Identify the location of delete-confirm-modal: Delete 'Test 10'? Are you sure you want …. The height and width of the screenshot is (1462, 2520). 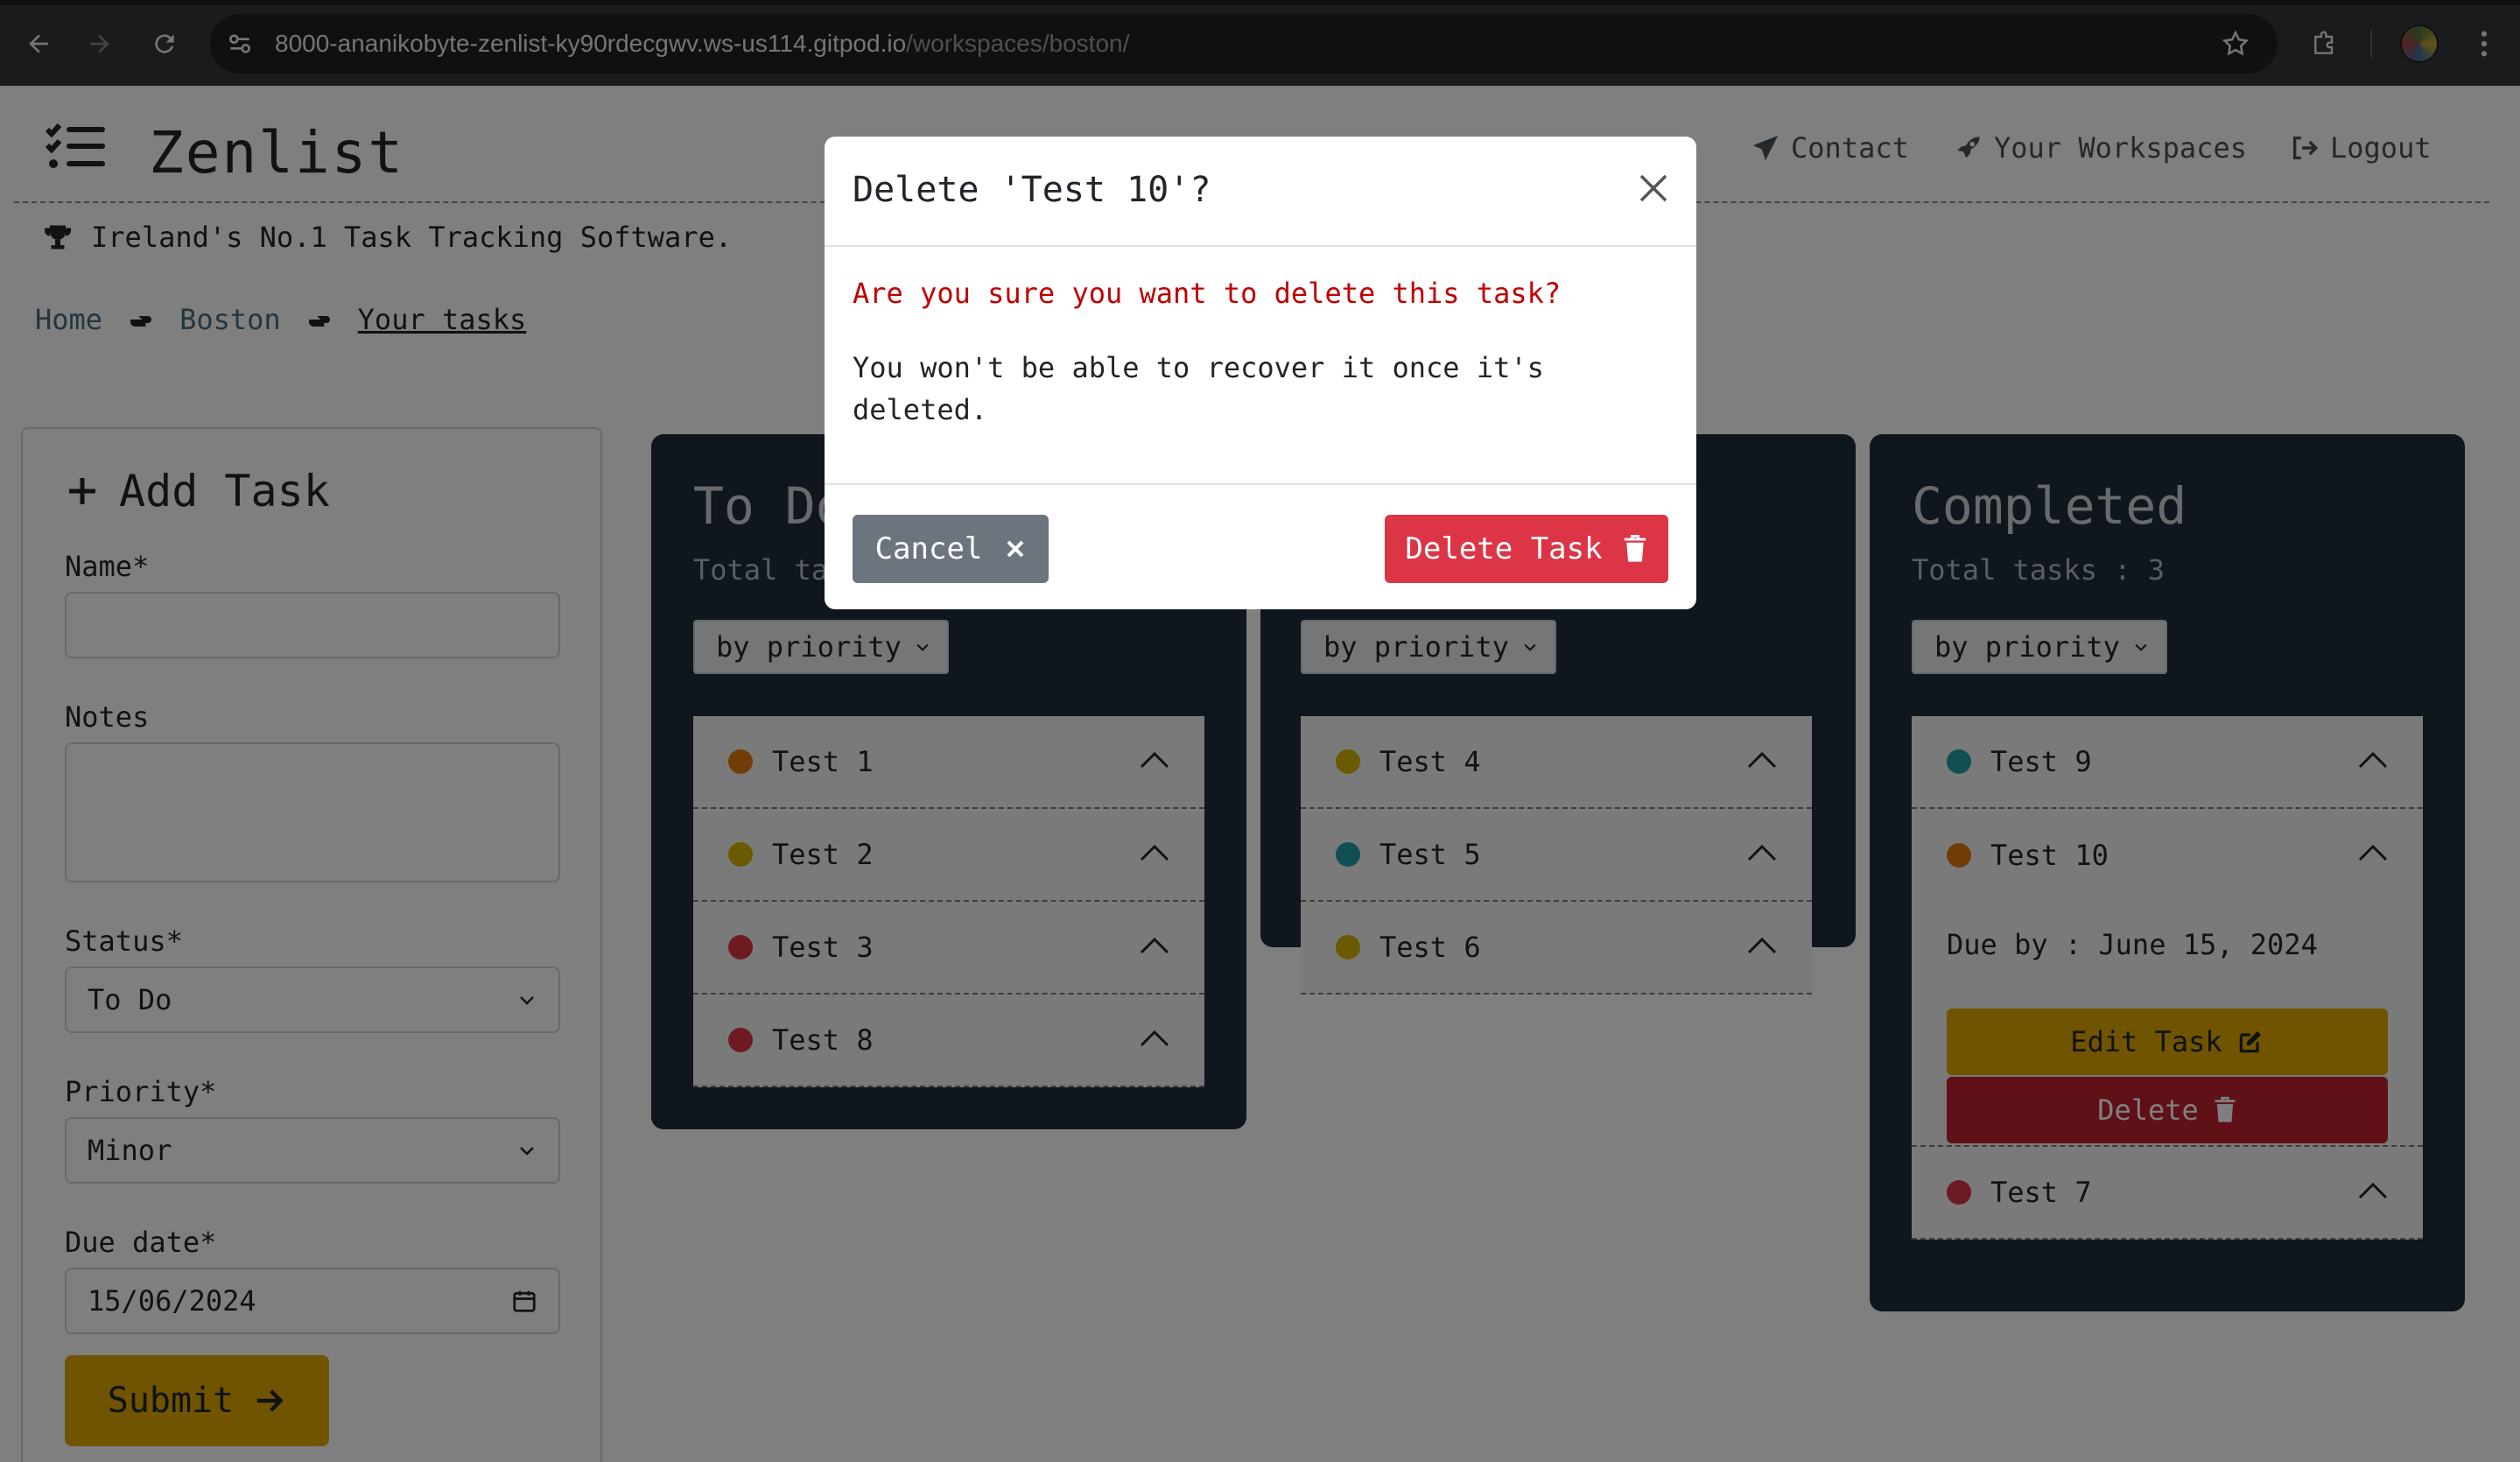
(1260, 373).